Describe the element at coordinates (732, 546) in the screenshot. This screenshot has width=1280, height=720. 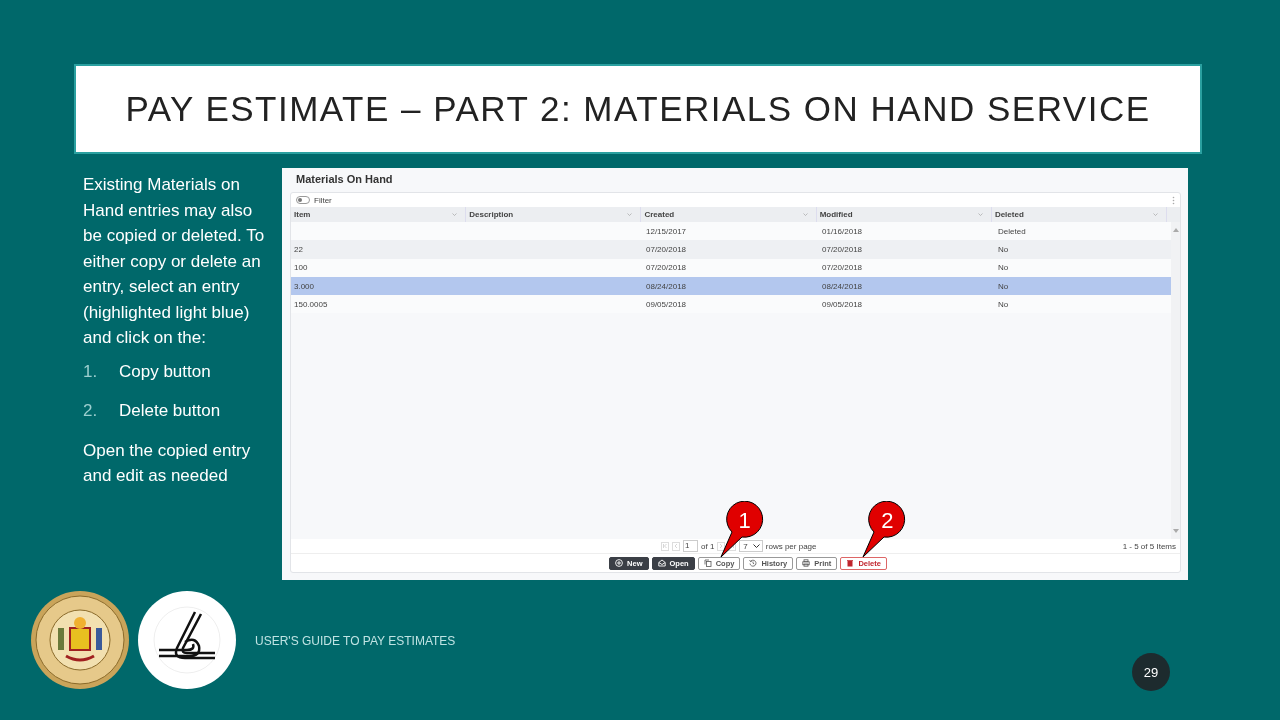
I see `last-page-icon` at that location.